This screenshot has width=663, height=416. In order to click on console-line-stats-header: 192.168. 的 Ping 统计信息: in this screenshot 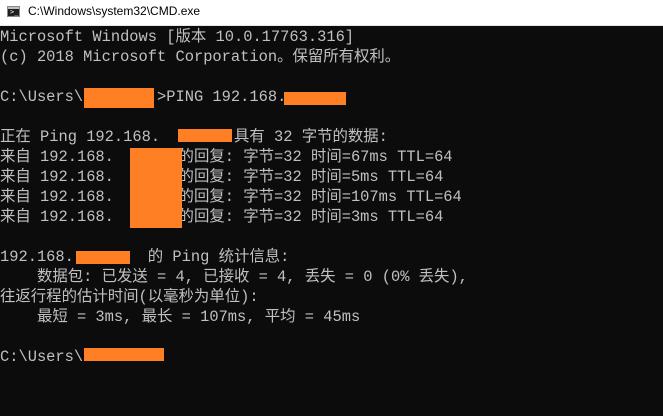, I will do `click(145, 257)`.